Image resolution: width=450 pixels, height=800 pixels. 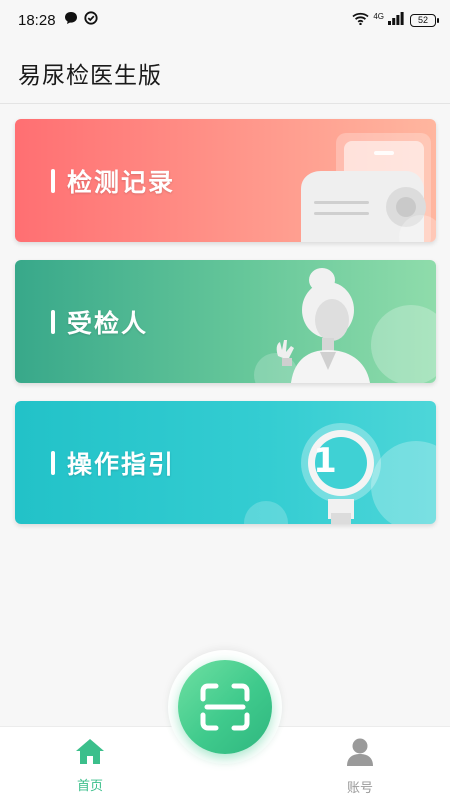 I want to click on battery-indicator: 52, so click(x=424, y=20).